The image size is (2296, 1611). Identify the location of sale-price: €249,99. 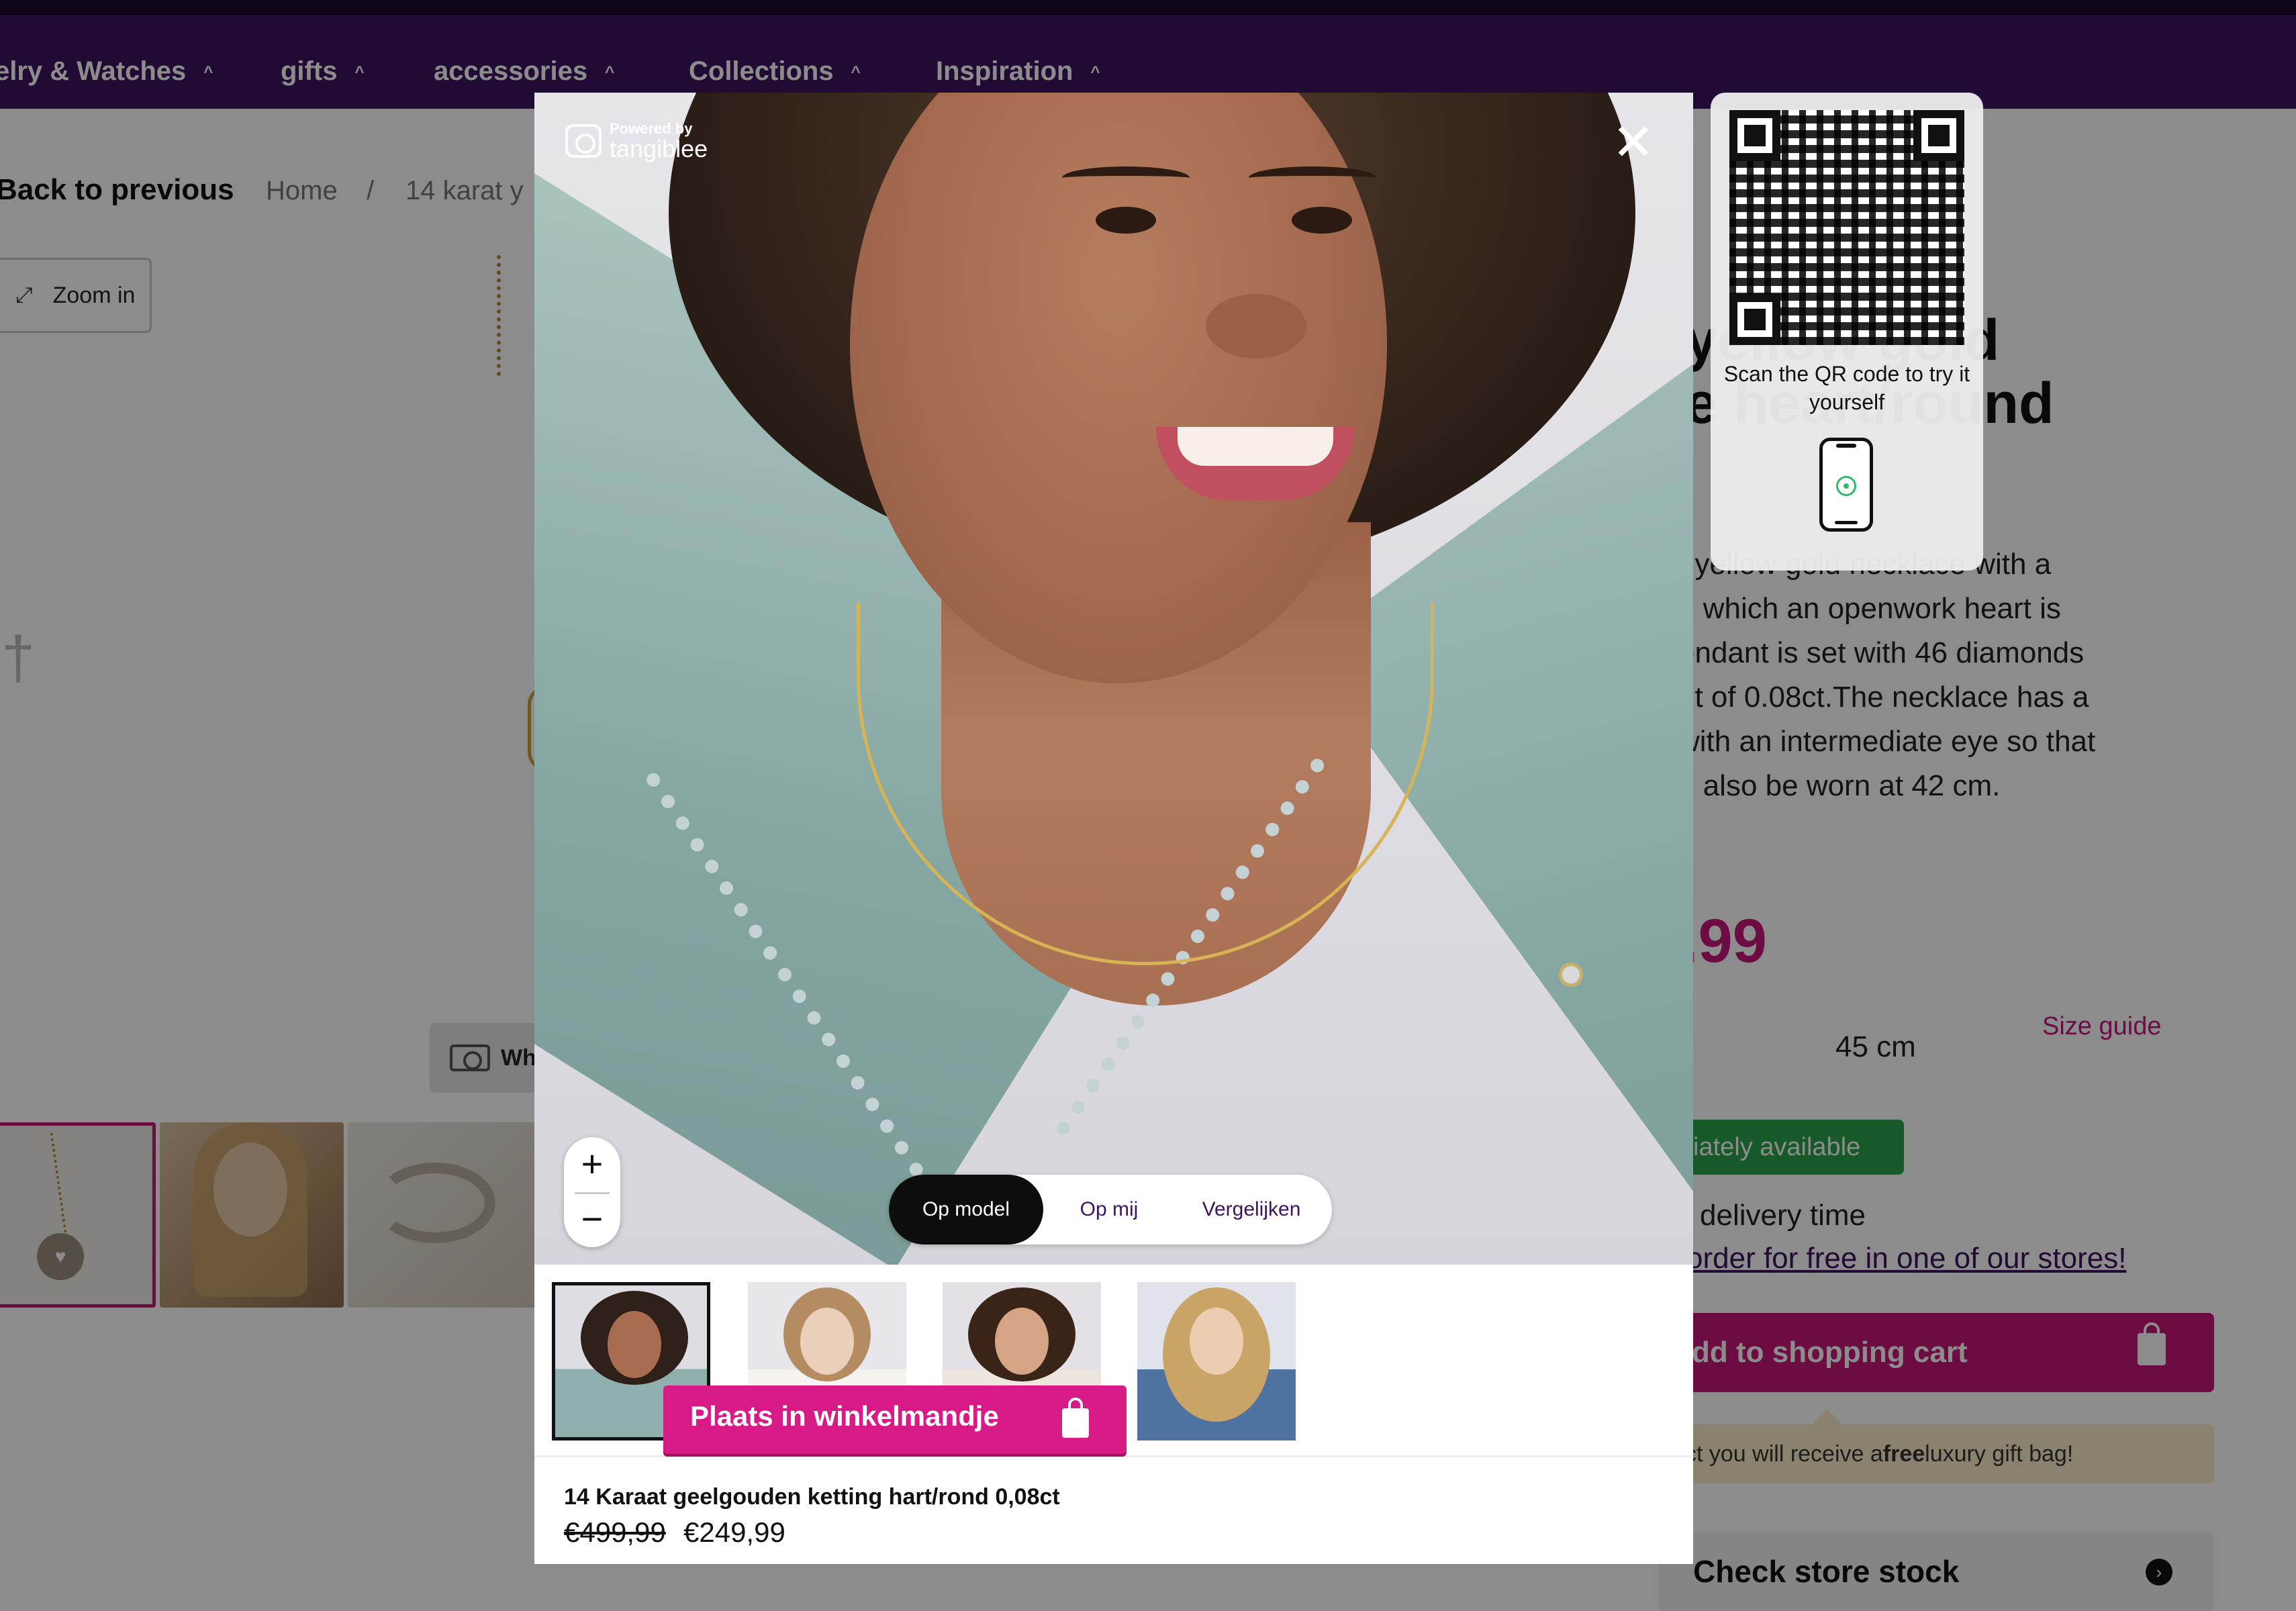
(734, 1532).